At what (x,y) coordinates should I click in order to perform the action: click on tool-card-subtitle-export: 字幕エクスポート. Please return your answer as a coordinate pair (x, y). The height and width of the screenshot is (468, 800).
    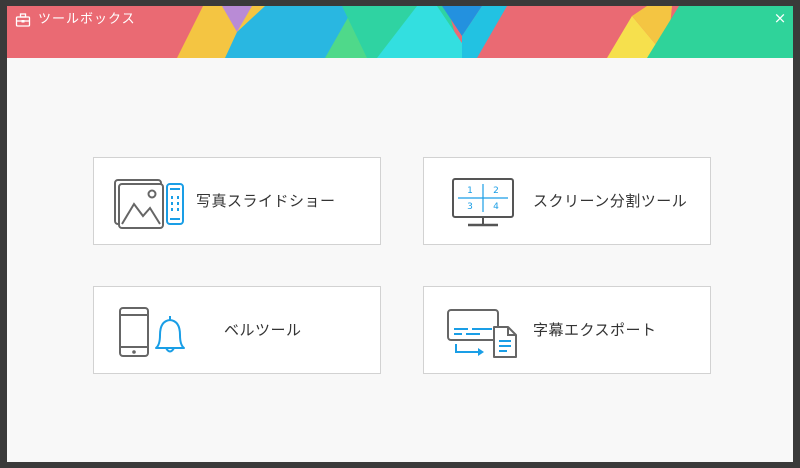
    Looking at the image, I should click on (567, 330).